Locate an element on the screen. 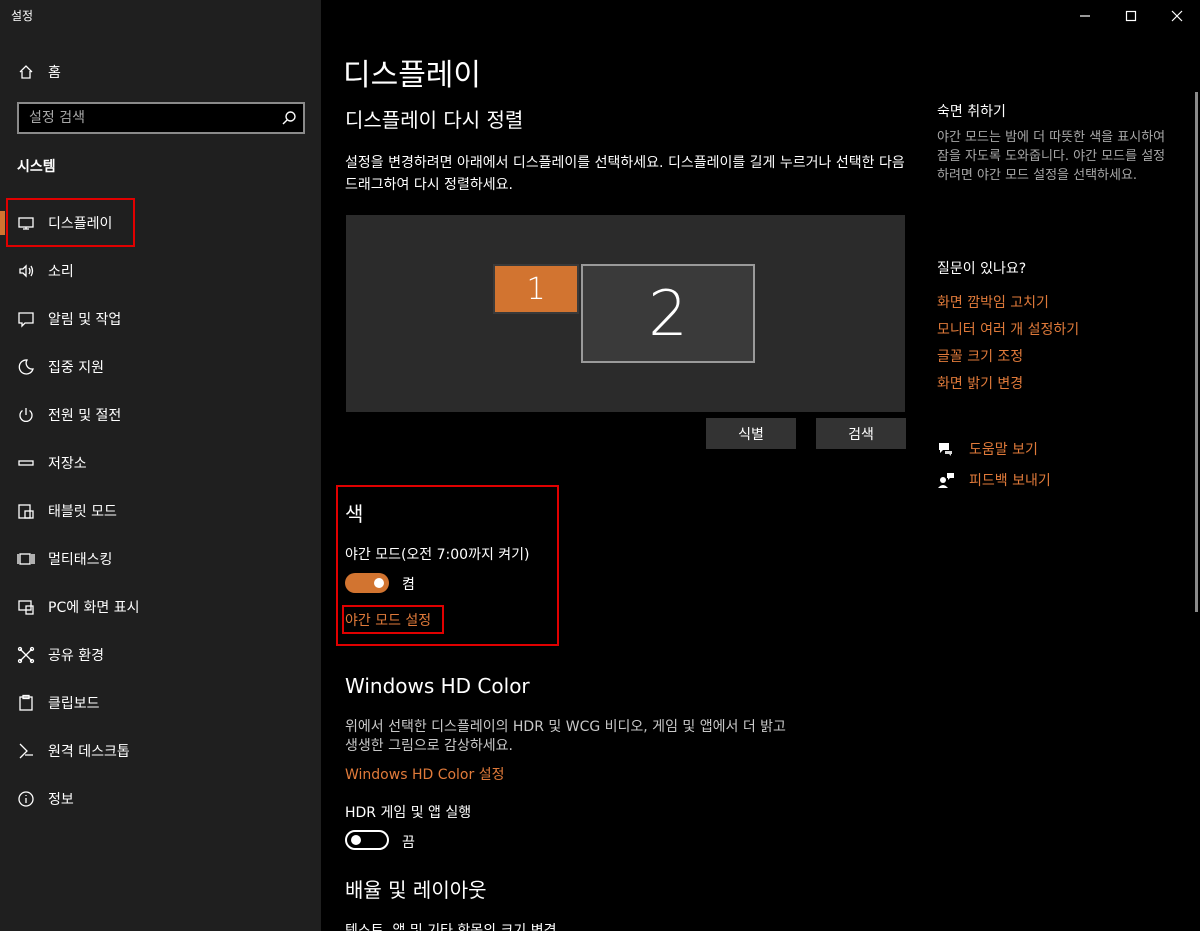 This screenshot has height=931, width=1200. get-help-row: 도움말 보기 is located at coordinates (987, 449).